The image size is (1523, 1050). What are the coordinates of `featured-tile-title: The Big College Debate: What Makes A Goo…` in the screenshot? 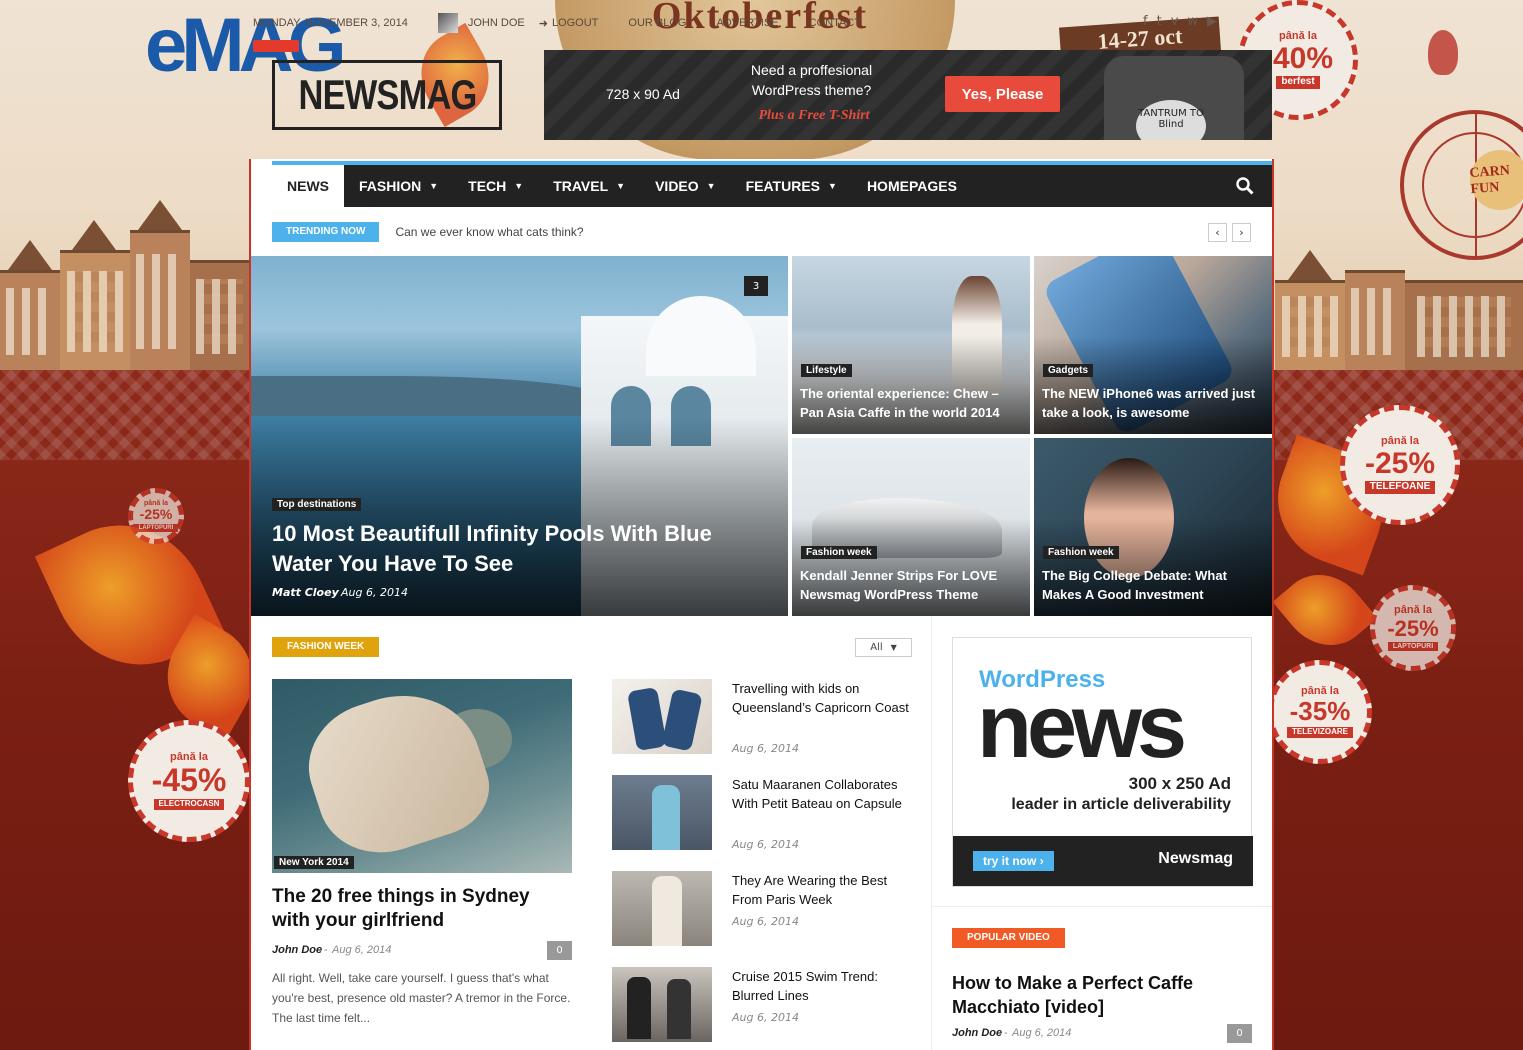 It's located at (1154, 585).